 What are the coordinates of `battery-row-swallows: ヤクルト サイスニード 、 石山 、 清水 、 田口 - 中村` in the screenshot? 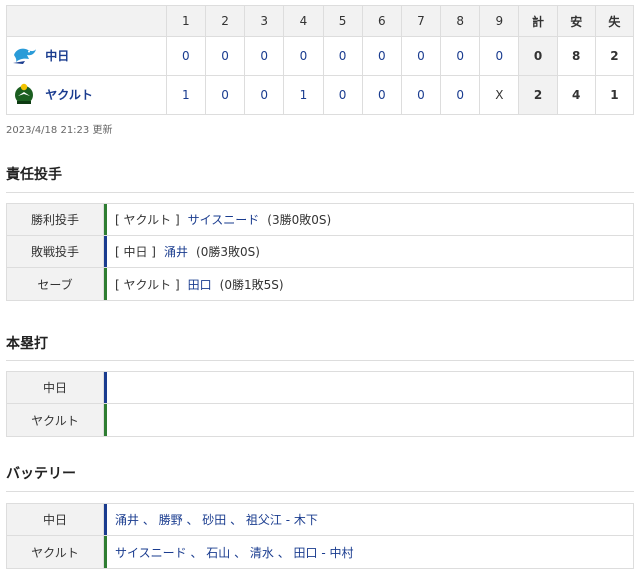 It's located at (320, 552).